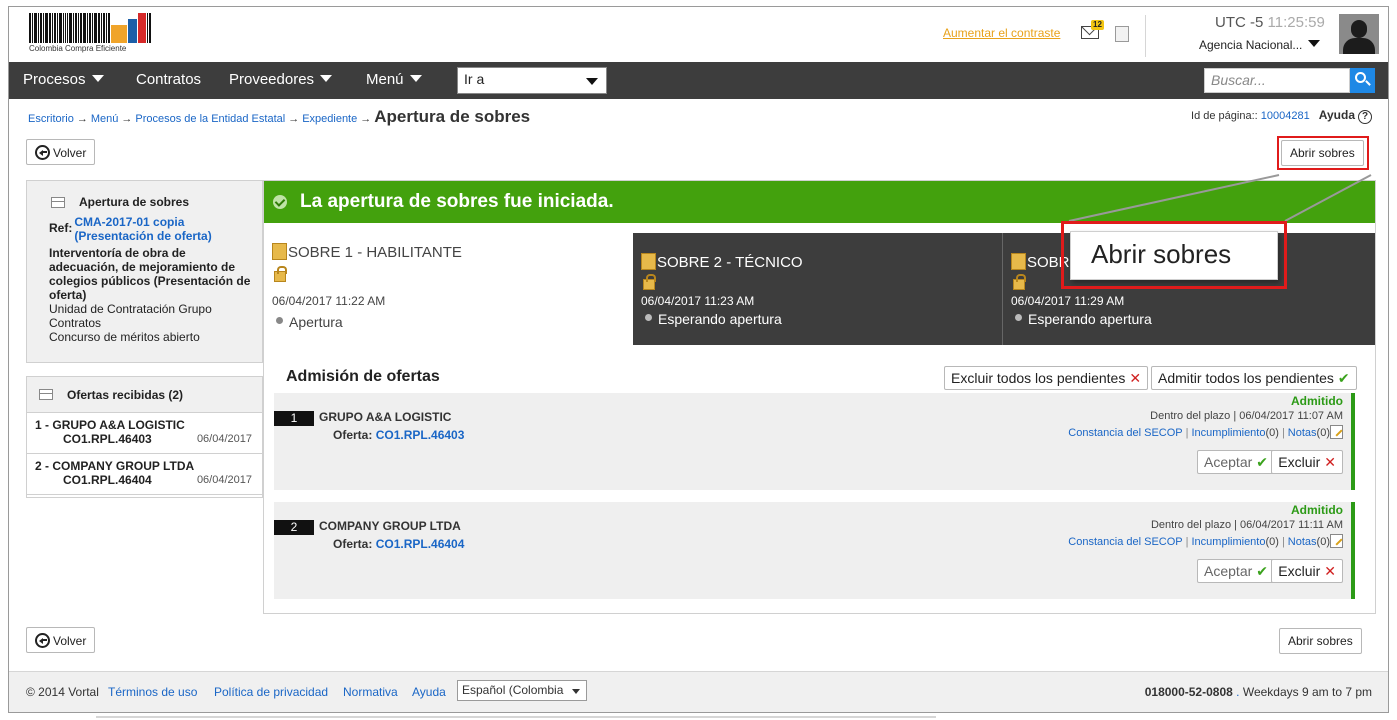 This screenshot has width=1397, height=720. Describe the element at coordinates (272, 79) in the screenshot. I see `nav-label: Proveedores` at that location.